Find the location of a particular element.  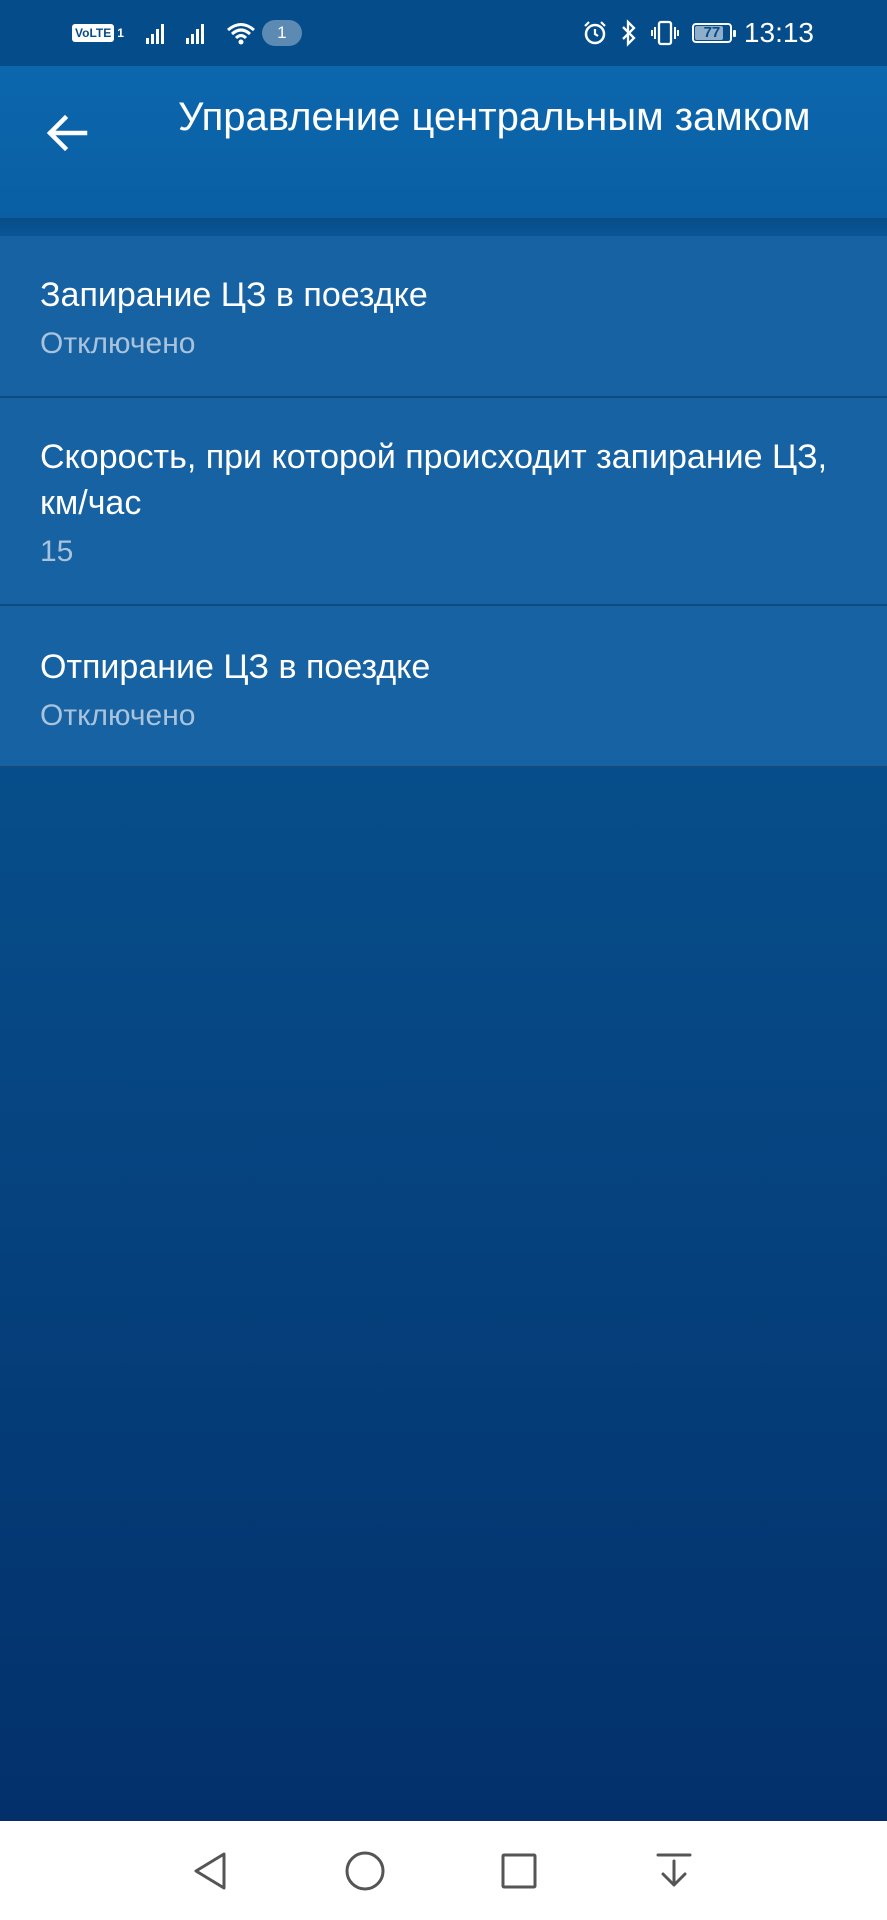

sim-index: 1 is located at coordinates (120, 33).